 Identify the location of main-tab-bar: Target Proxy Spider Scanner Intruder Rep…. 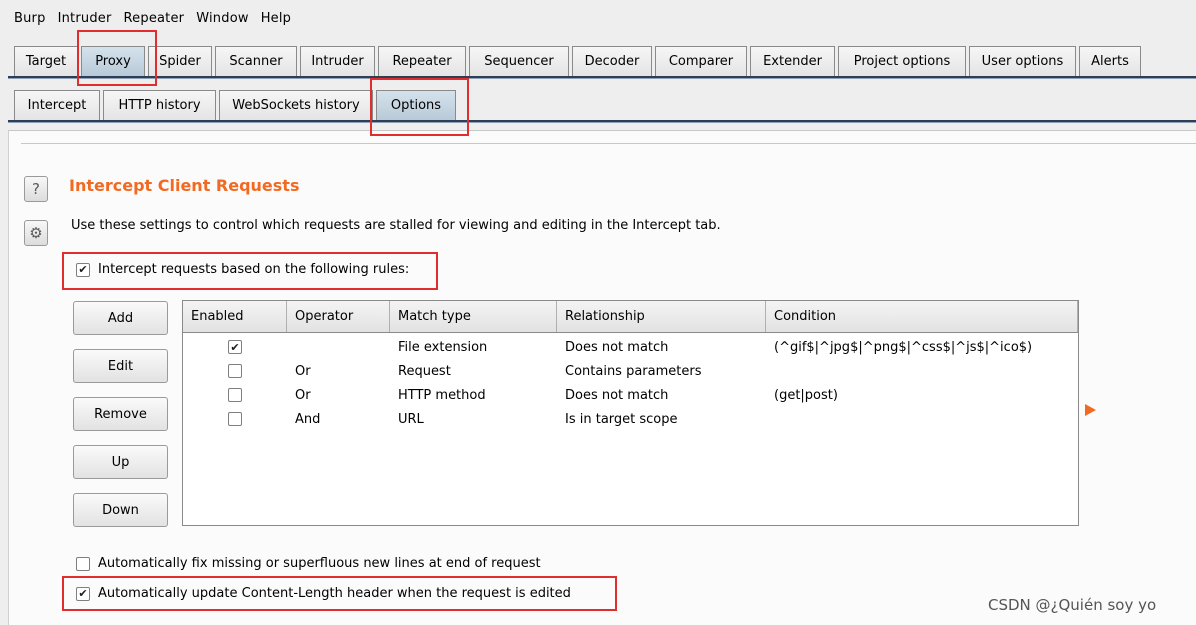
(579, 60).